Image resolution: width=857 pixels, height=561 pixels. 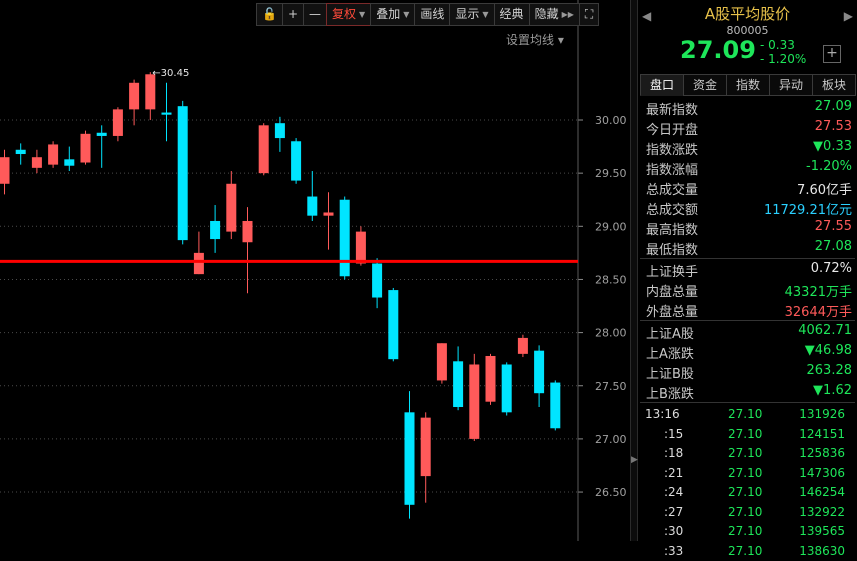 I want to click on tab-fund: 资金, so click(x=705, y=85).